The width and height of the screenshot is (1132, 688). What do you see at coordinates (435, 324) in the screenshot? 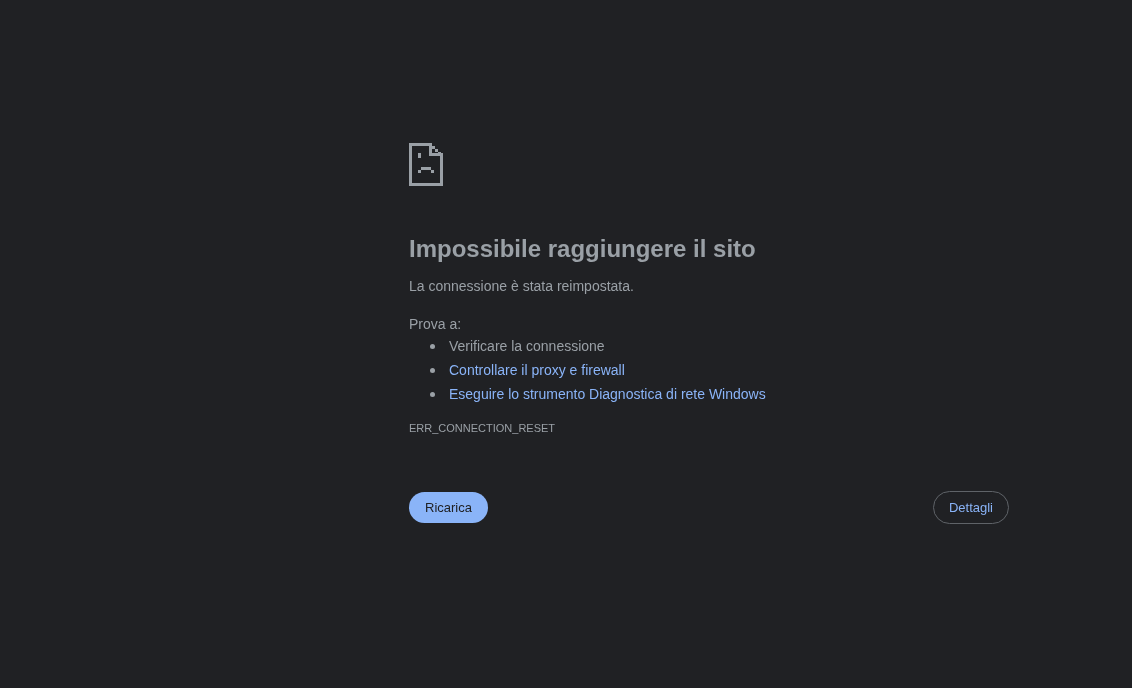
I see `suggestions-heading: Prova a:` at bounding box center [435, 324].